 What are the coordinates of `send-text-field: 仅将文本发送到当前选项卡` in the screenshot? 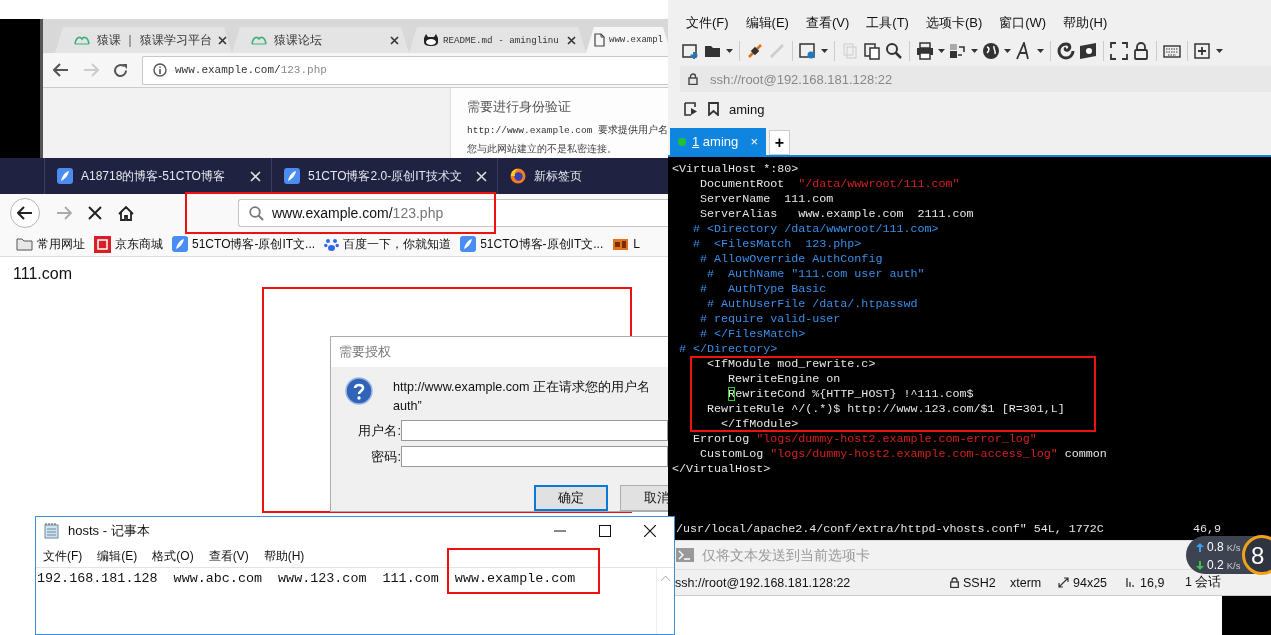 It's located at (942, 555).